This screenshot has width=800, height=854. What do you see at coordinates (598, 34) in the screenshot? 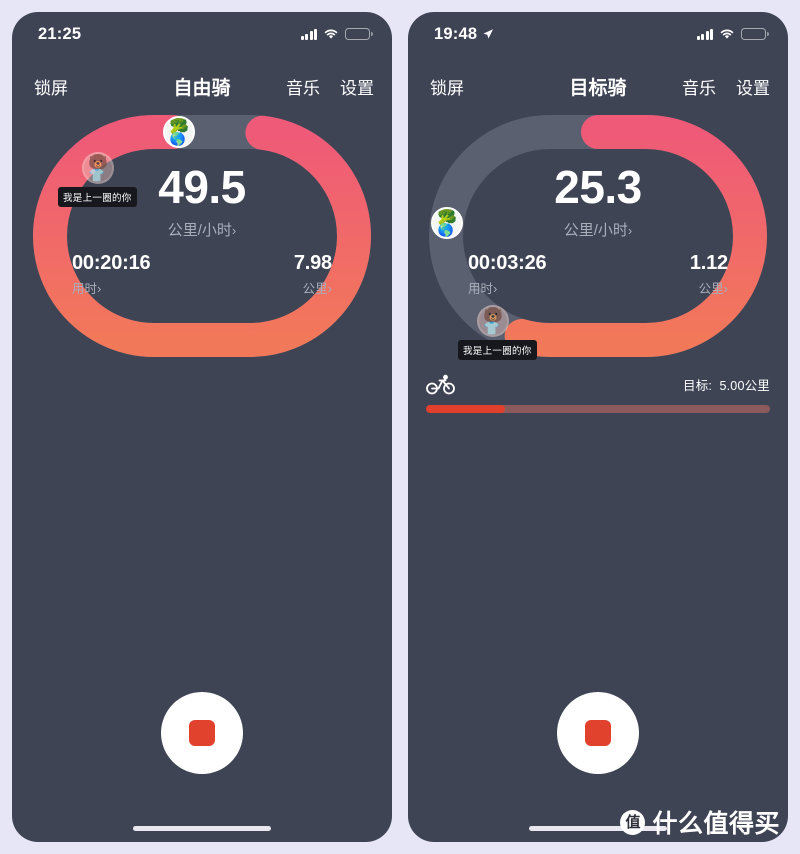
I see `status-bar: 19:48` at bounding box center [598, 34].